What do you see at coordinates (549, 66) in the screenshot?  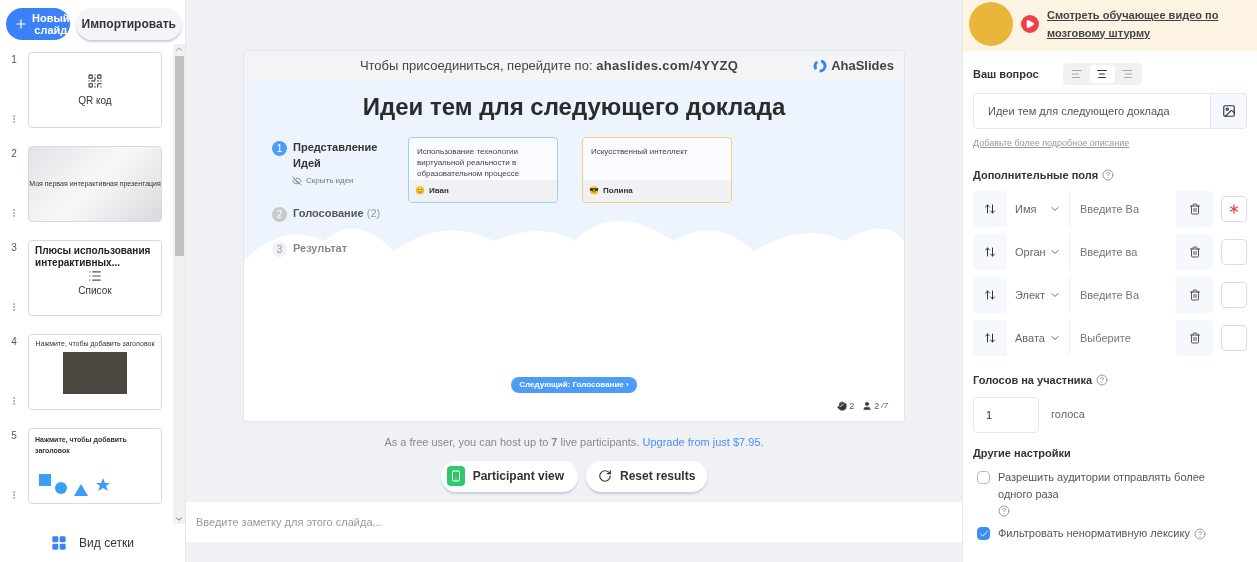 I see `join-instructions: Чтобы присоединиться, перейдите по: ahaslides.com/4YYZQ` at bounding box center [549, 66].